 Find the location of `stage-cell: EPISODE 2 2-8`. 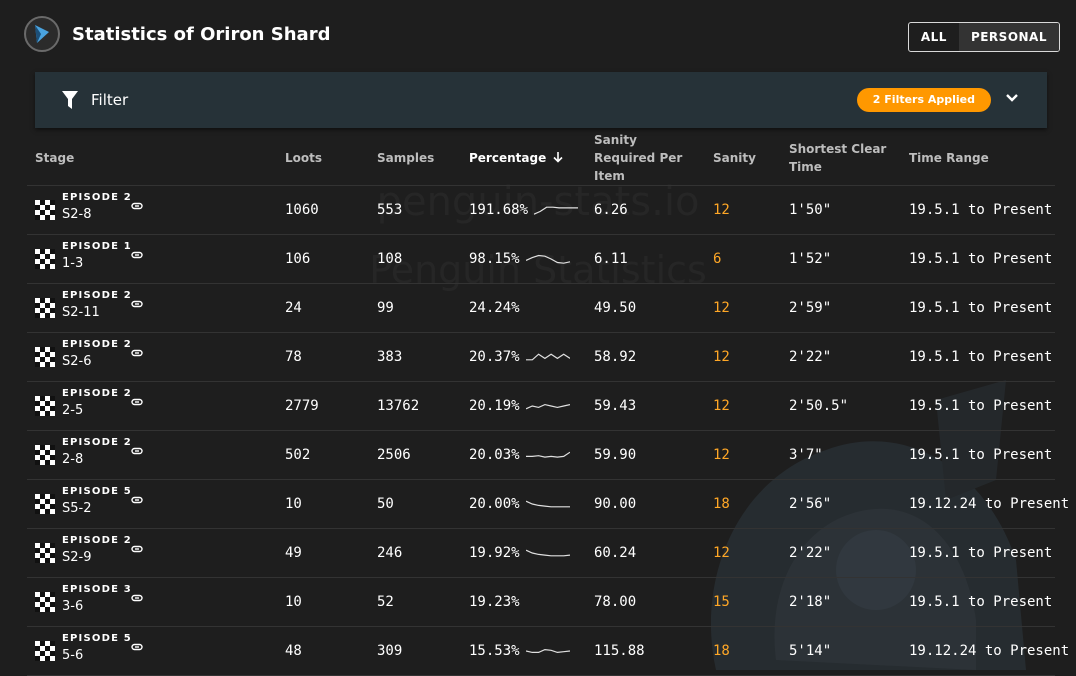

stage-cell: EPISODE 2 2-8 is located at coordinates (152, 455).